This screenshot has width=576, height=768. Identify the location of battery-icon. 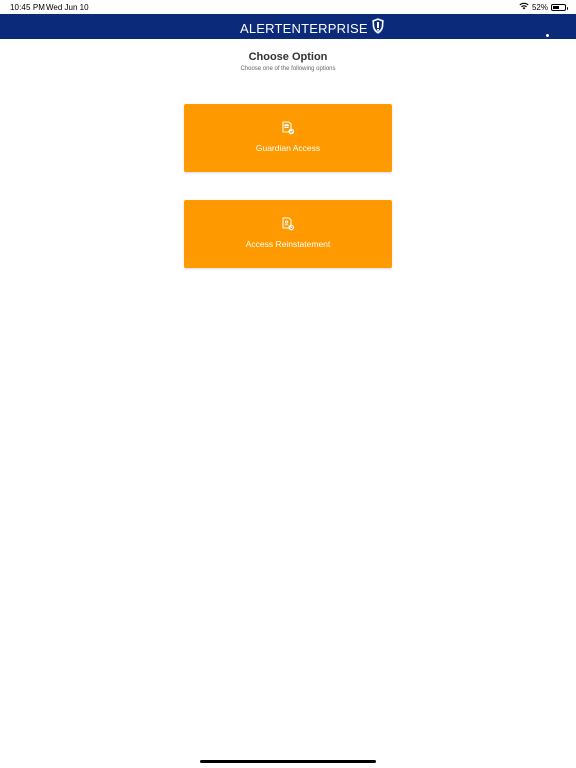
(559, 7).